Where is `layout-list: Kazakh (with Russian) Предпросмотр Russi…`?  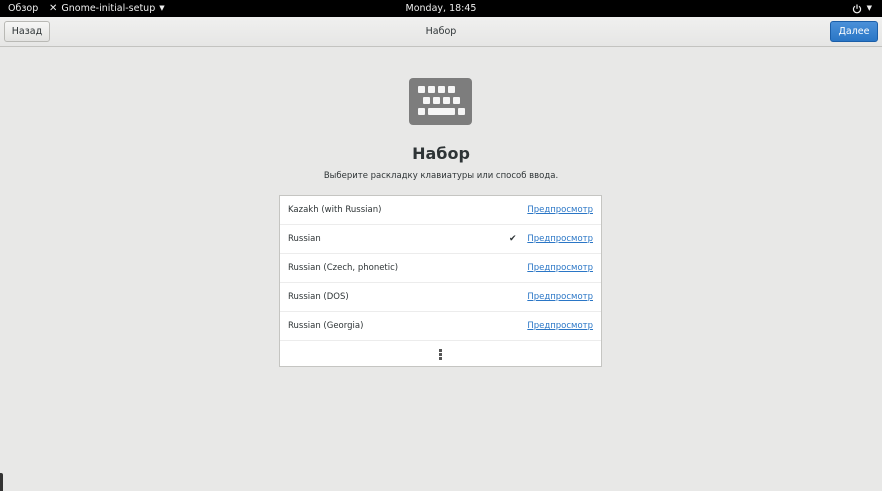 layout-list: Kazakh (with Russian) Предпросмотр Russi… is located at coordinates (440, 281).